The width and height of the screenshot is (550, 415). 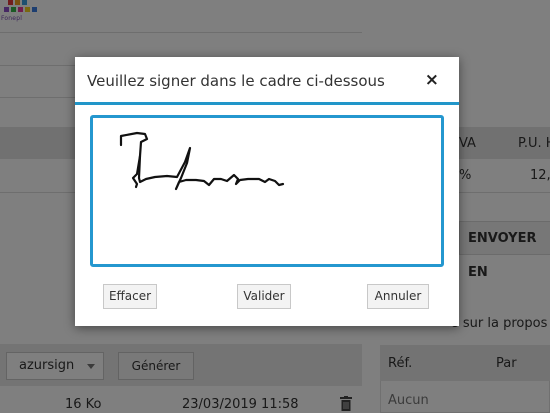 I want to click on clear-button: Effacer, so click(x=130, y=296).